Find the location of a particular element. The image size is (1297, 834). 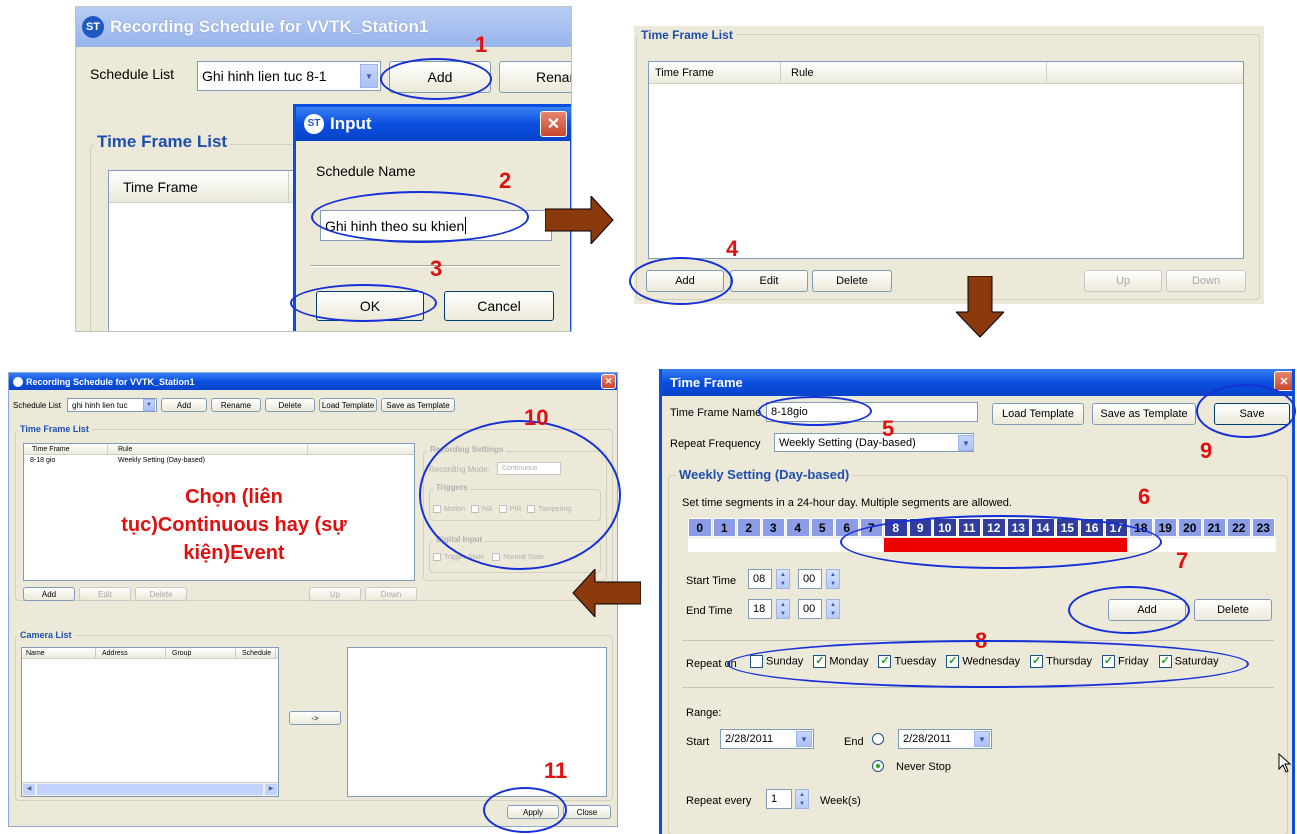

repeat-every-input: 1 is located at coordinates (779, 799).